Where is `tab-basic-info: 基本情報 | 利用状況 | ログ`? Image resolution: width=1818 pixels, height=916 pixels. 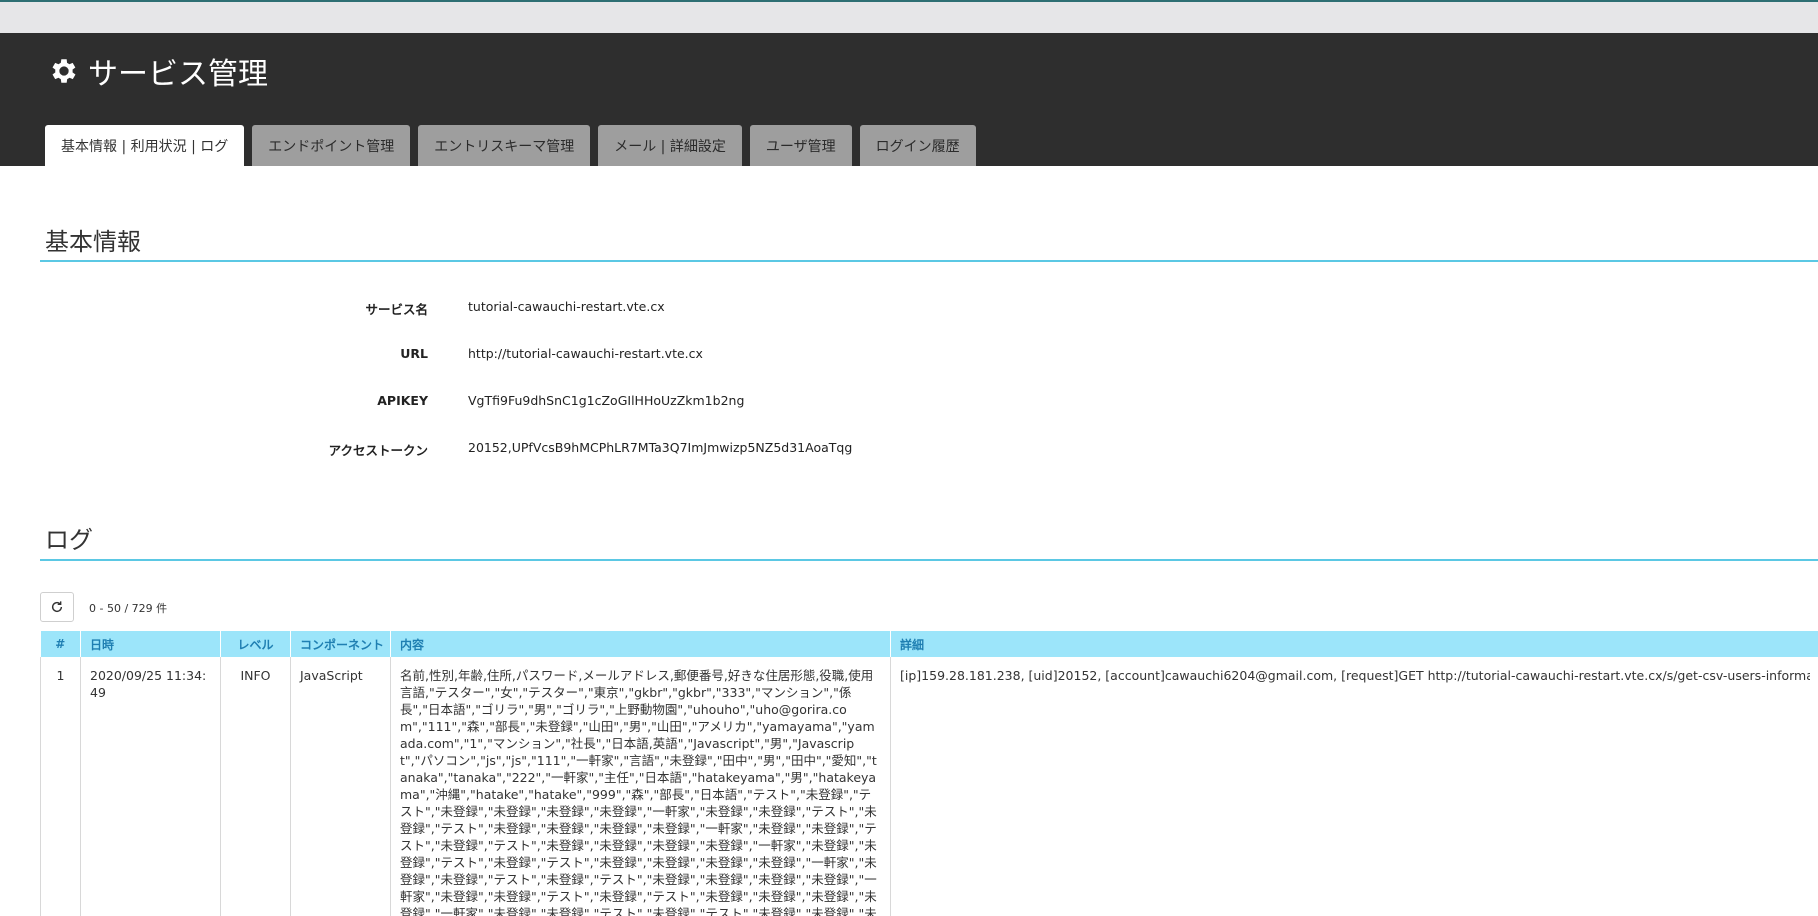 tab-basic-info: 基本情報 | 利用状況 | ログ is located at coordinates (145, 145).